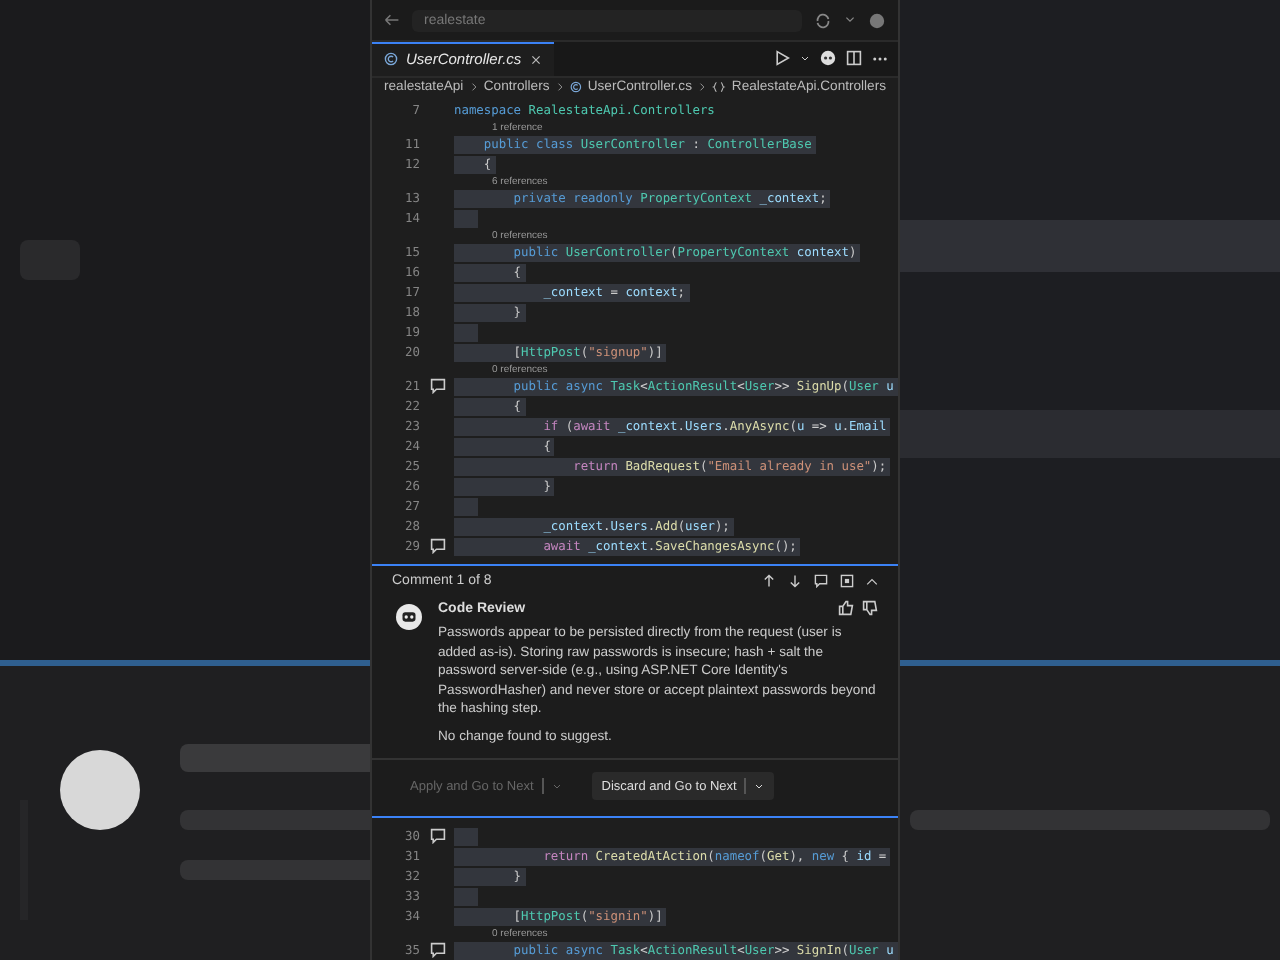 This screenshot has width=1280, height=960. What do you see at coordinates (877, 20) in the screenshot?
I see `account-icon` at bounding box center [877, 20].